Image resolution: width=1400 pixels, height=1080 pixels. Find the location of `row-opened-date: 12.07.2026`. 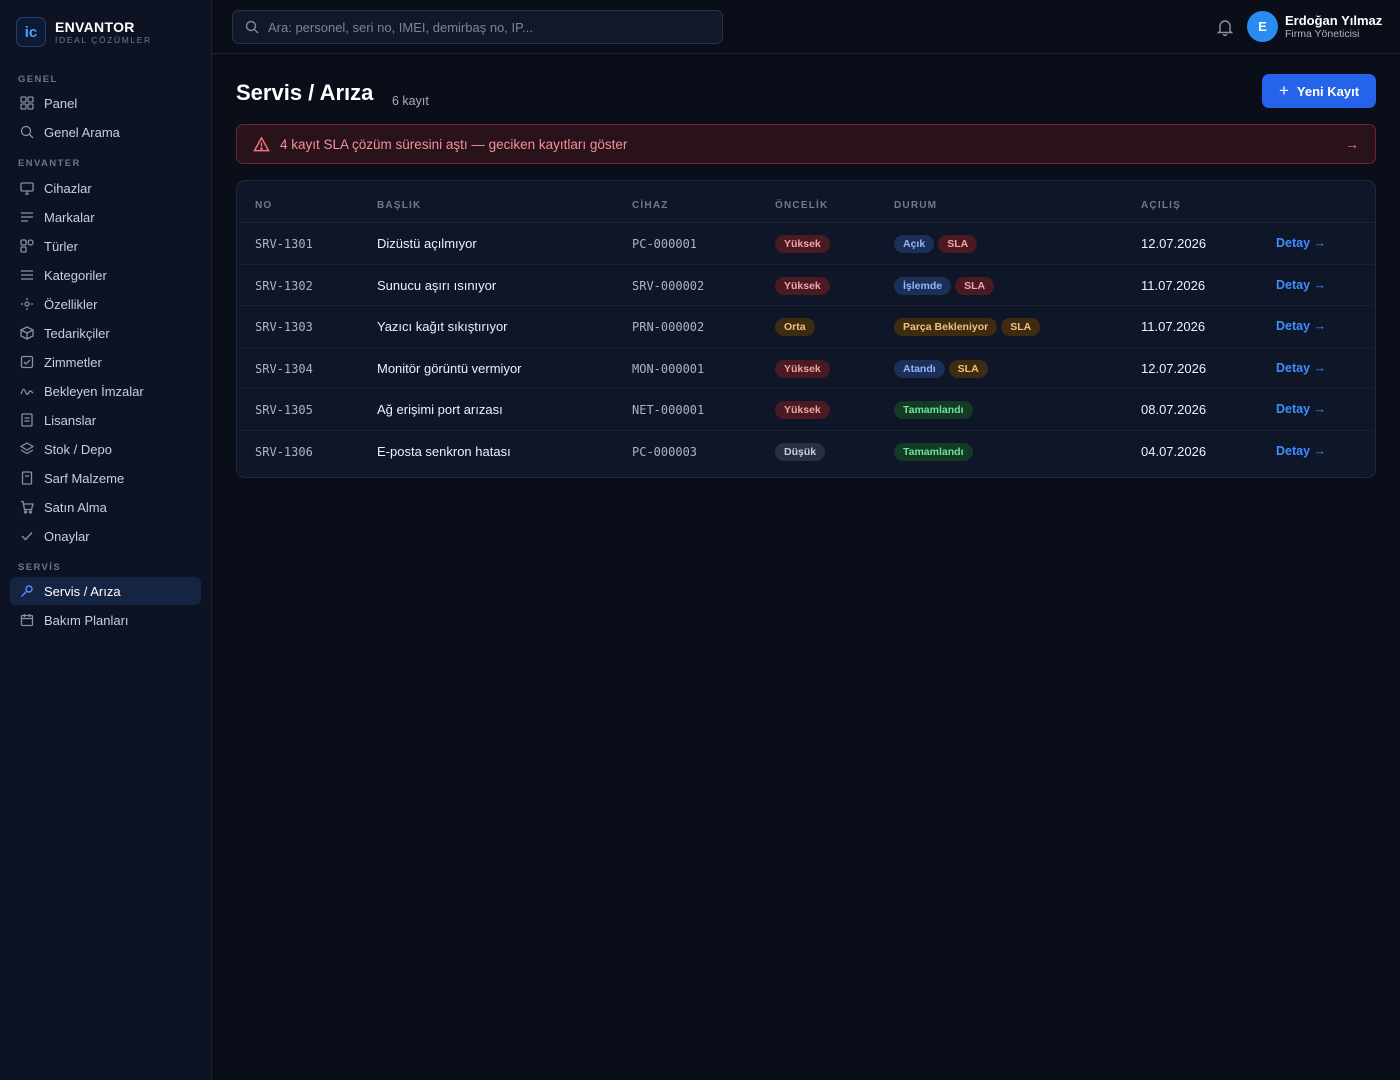

row-opened-date: 12.07.2026 is located at coordinates (1174, 368).